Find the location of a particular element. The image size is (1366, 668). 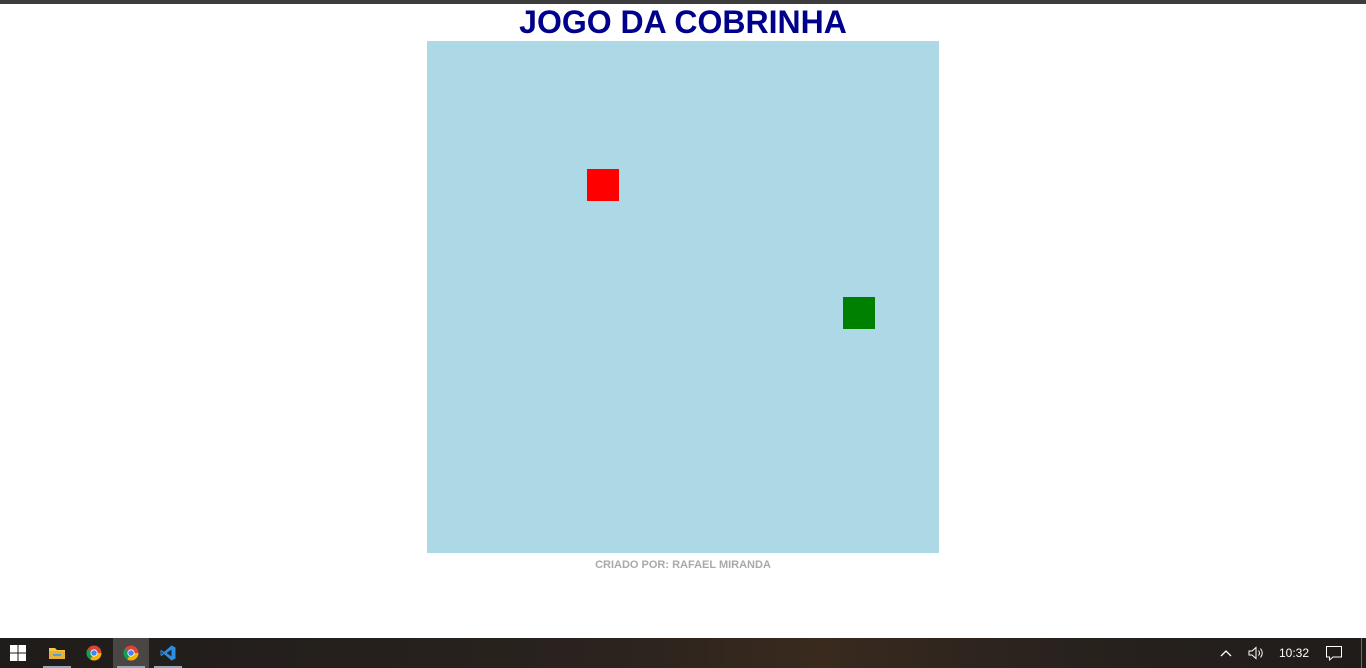

action-center-button is located at coordinates (1334, 653).